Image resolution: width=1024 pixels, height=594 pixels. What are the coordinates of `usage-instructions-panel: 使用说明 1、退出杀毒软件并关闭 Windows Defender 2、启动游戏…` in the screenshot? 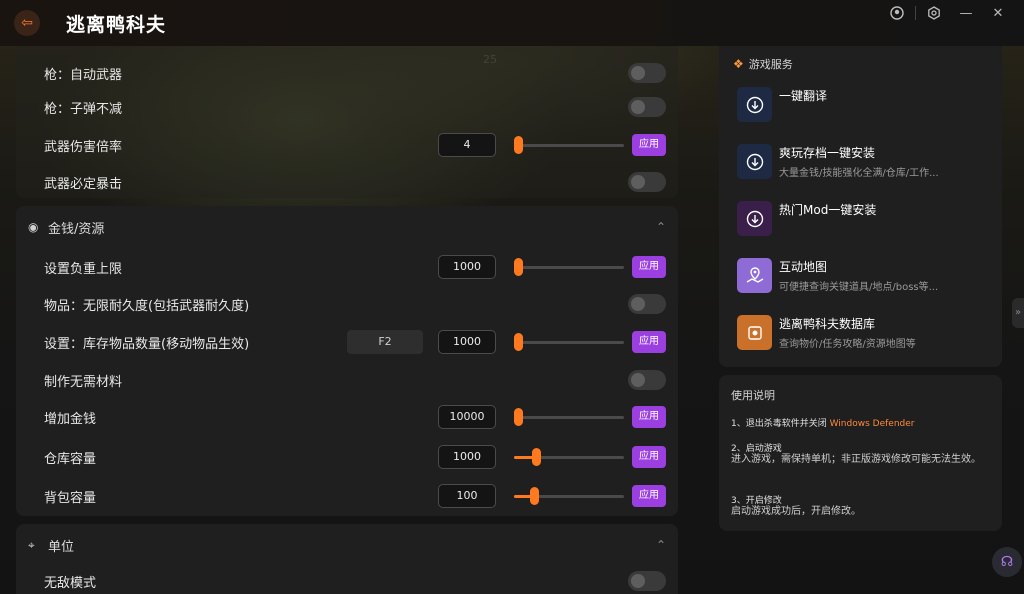 It's located at (860, 453).